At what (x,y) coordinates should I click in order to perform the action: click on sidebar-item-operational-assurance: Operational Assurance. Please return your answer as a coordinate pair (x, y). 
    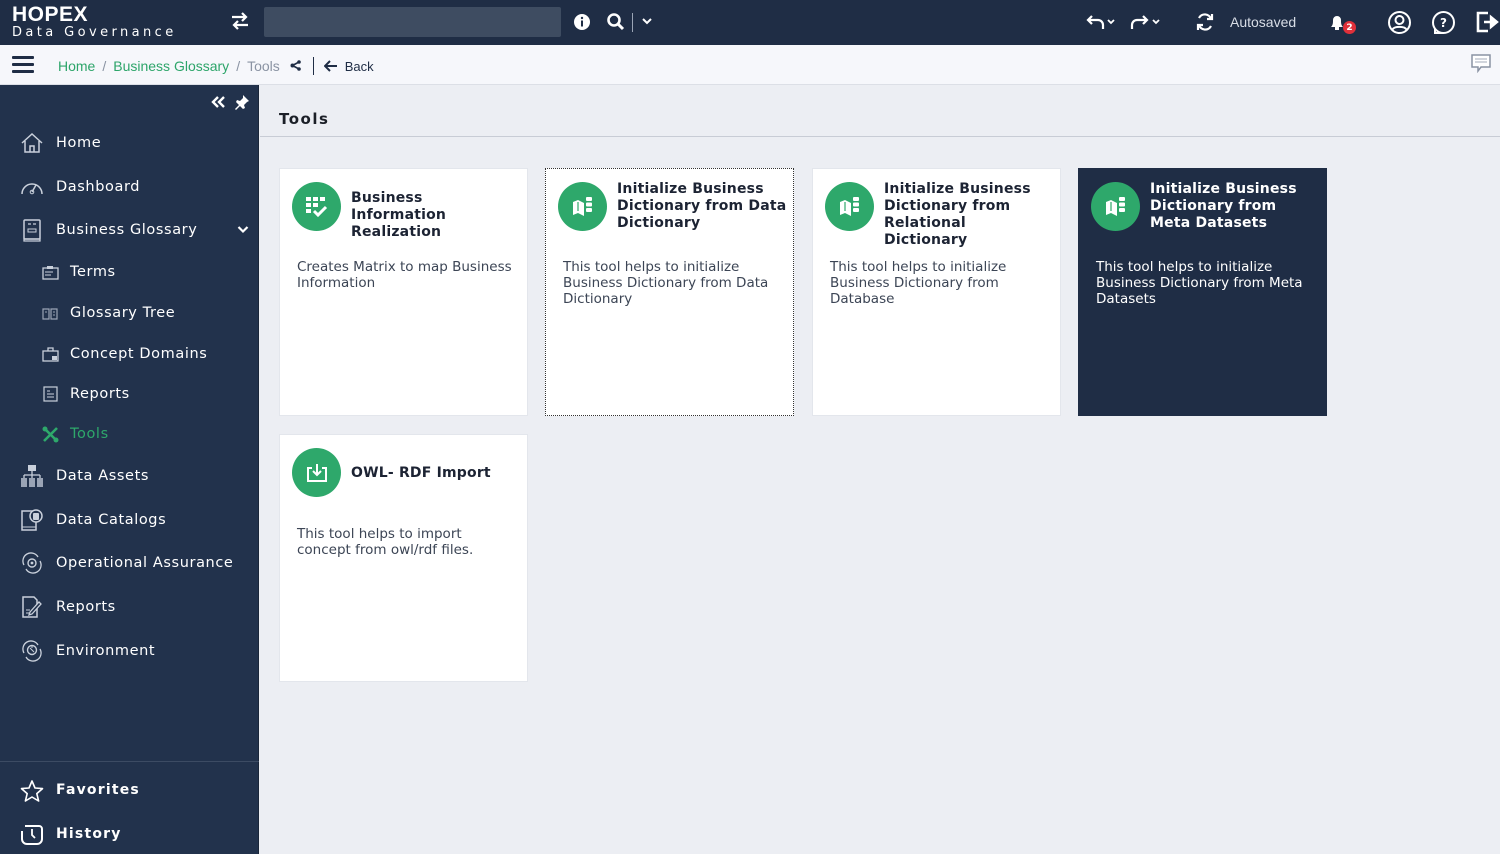
    Looking at the image, I should click on (129, 563).